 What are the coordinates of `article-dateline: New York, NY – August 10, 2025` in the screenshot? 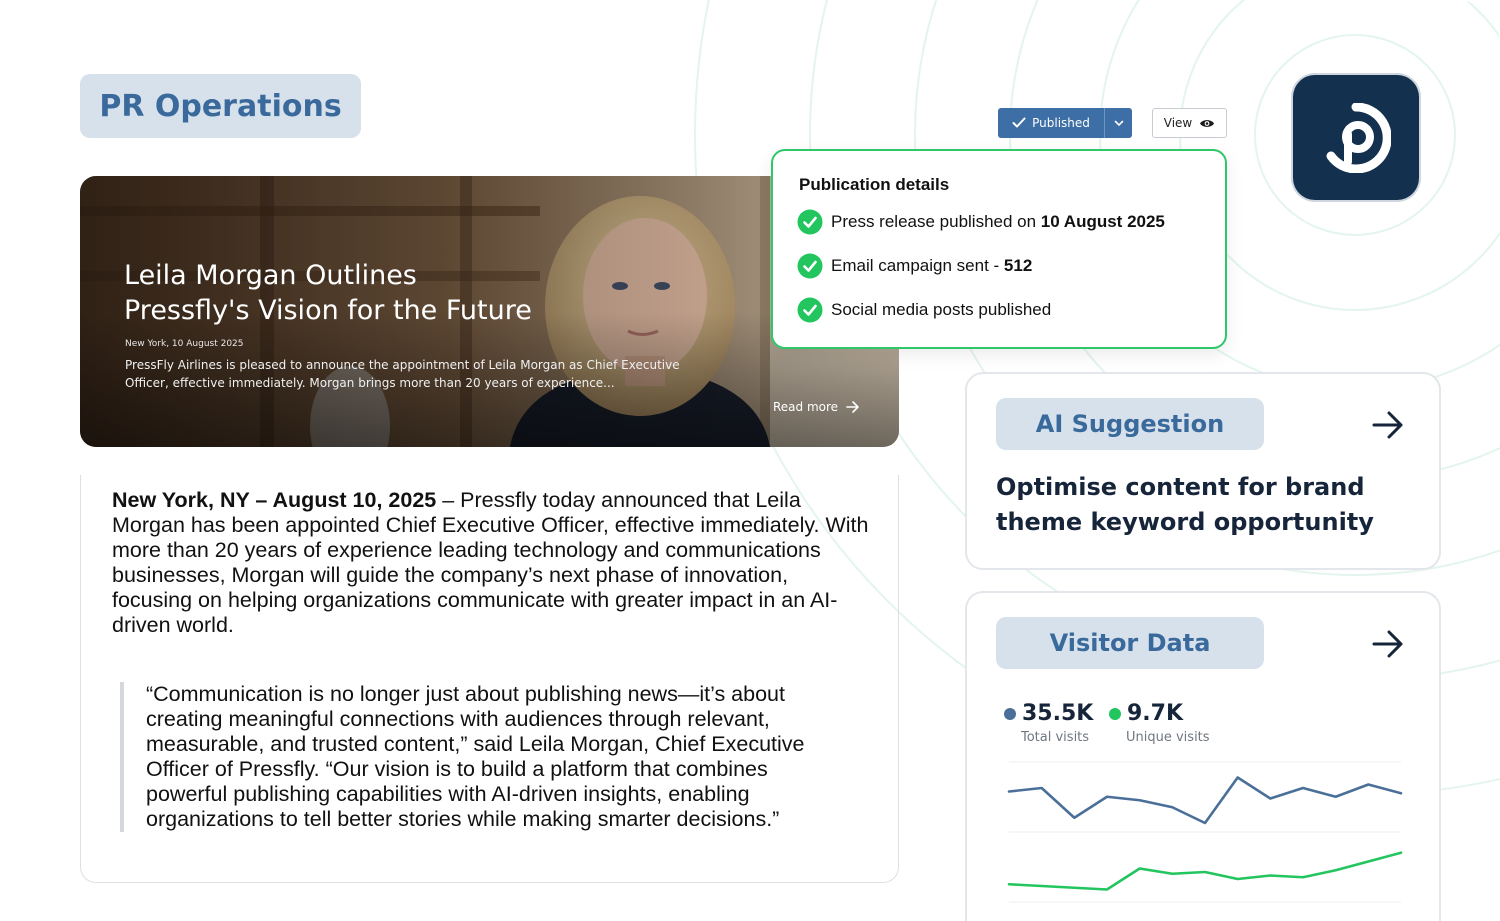 It's located at (274, 500).